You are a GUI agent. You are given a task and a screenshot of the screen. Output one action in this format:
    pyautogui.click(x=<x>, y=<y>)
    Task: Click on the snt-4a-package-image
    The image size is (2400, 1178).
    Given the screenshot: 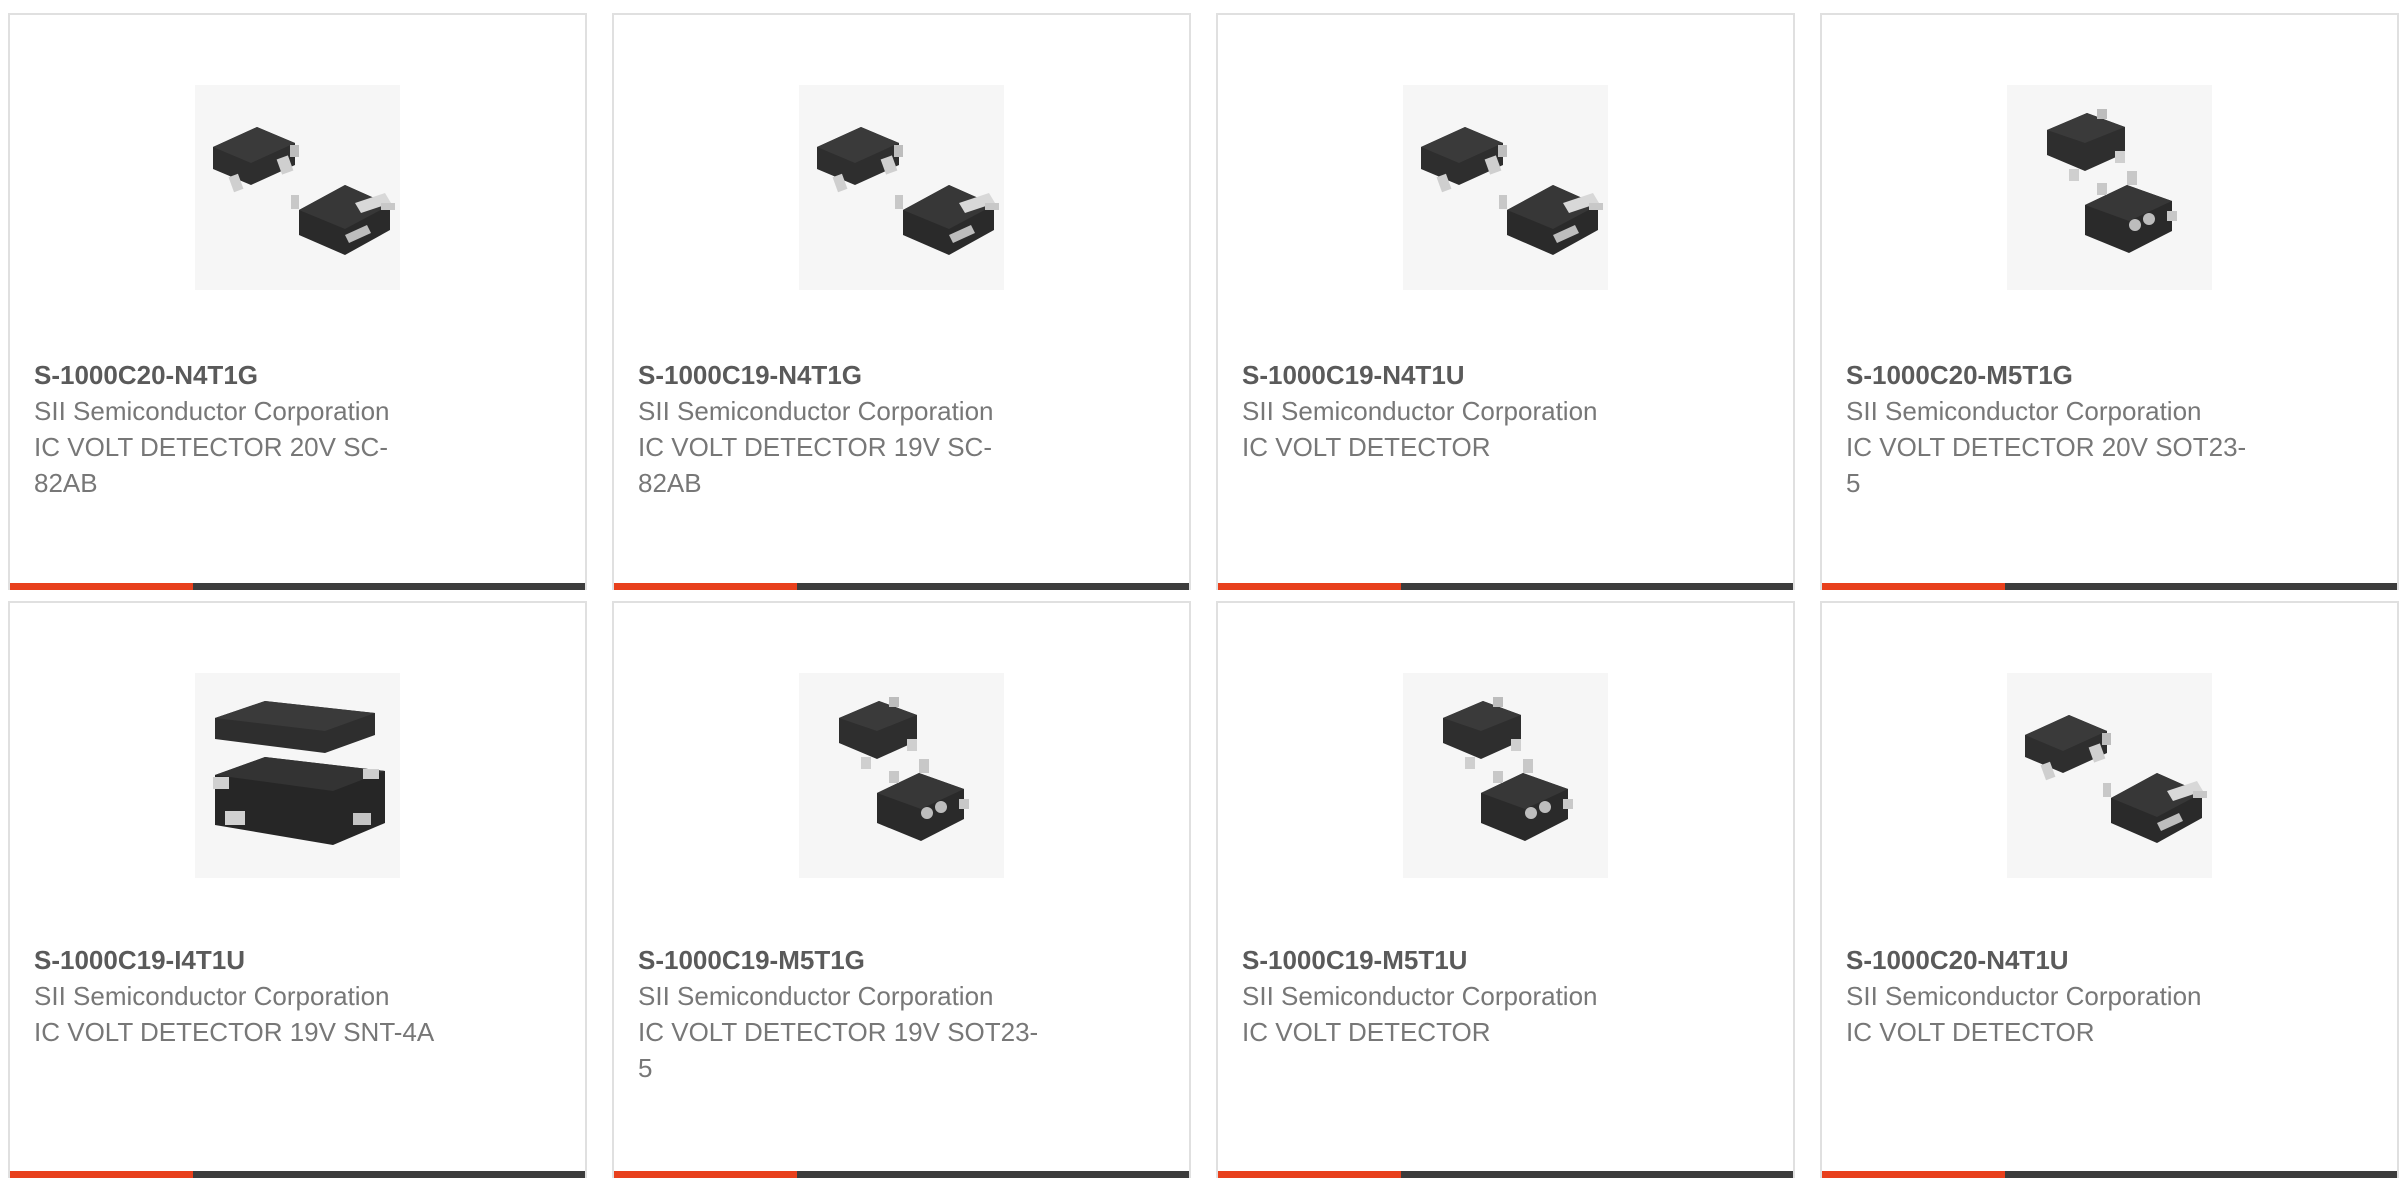 What is the action you would take?
    pyautogui.click(x=297, y=775)
    